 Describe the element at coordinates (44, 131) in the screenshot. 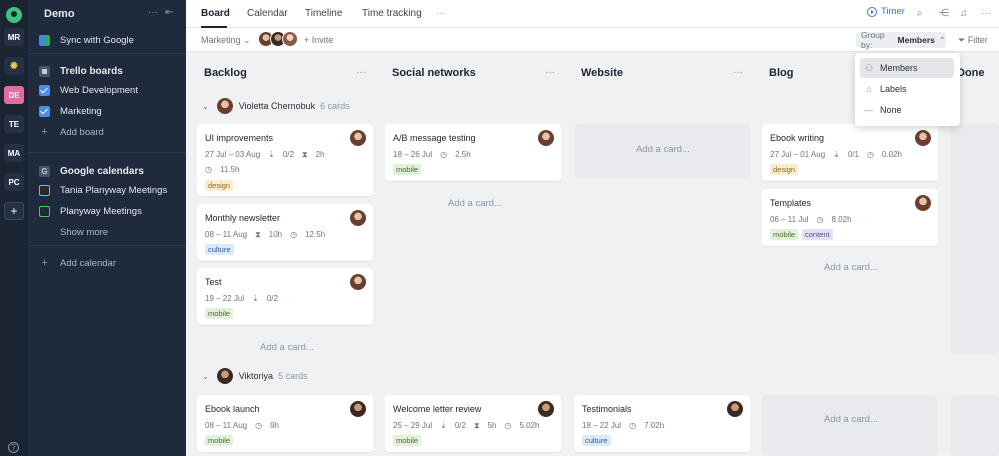

I see `plus-icon: +` at that location.